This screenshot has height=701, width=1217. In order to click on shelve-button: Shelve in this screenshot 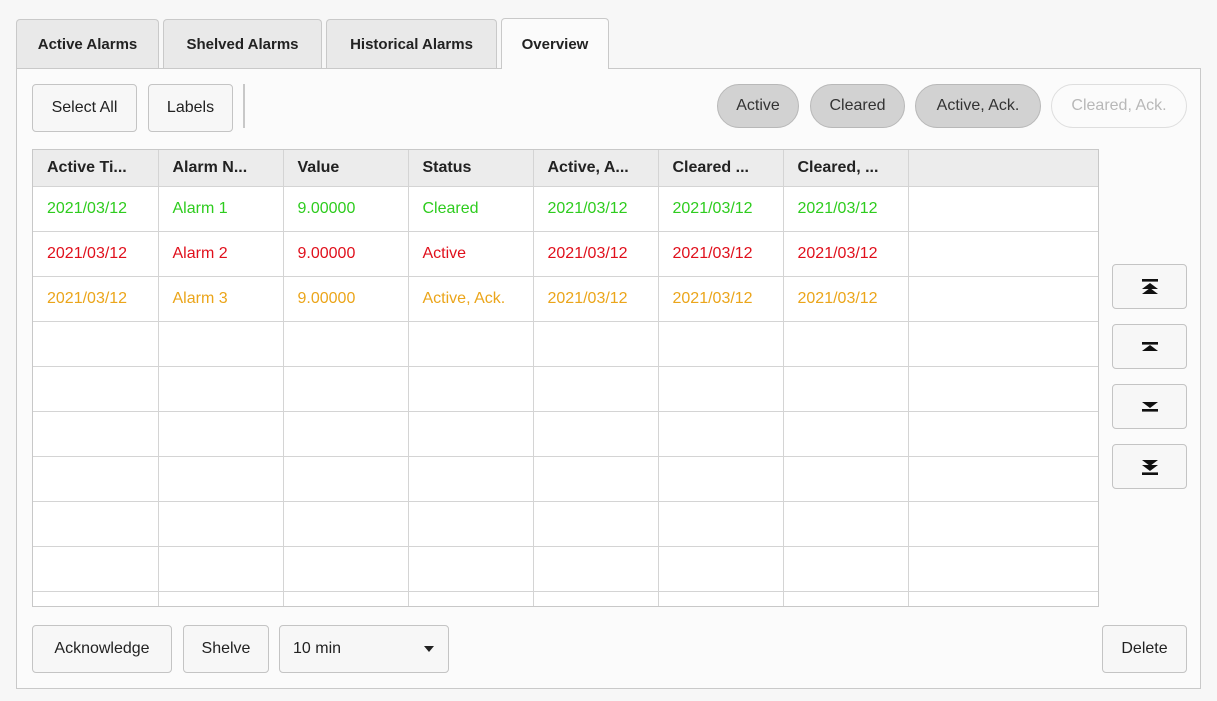, I will do `click(226, 649)`.